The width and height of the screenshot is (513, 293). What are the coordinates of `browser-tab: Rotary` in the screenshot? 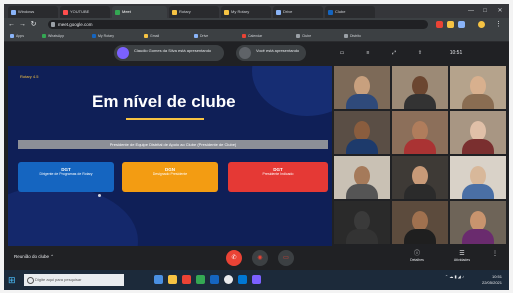 It's located at (194, 12).